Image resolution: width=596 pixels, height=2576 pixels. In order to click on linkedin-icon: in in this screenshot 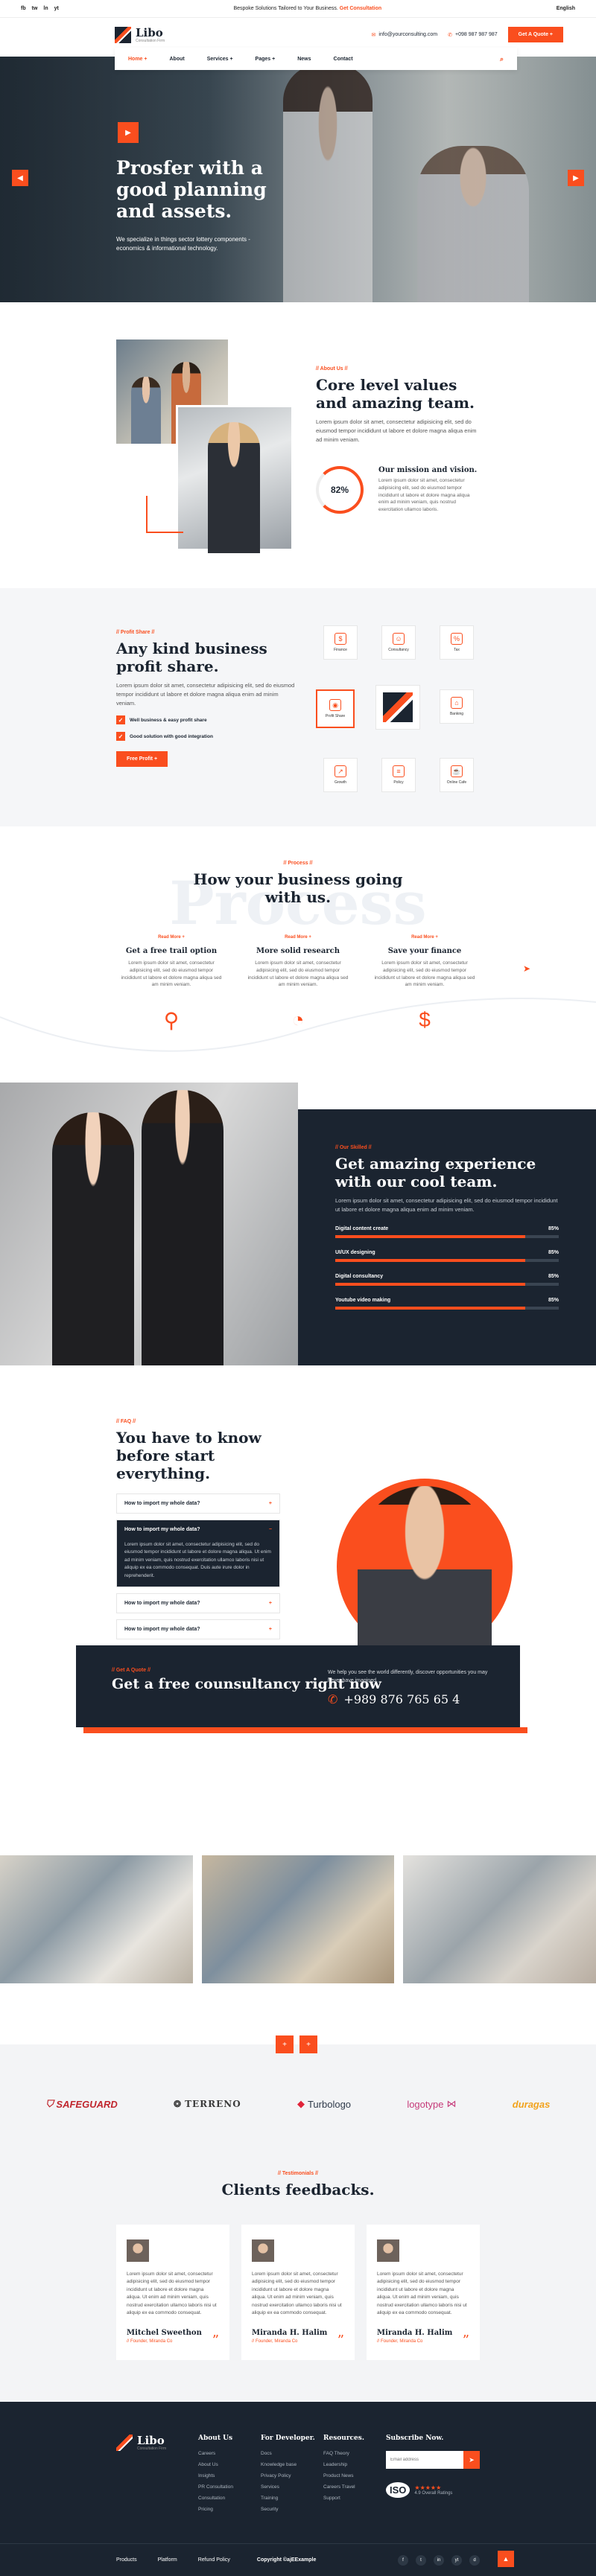, I will do `click(439, 2560)`.